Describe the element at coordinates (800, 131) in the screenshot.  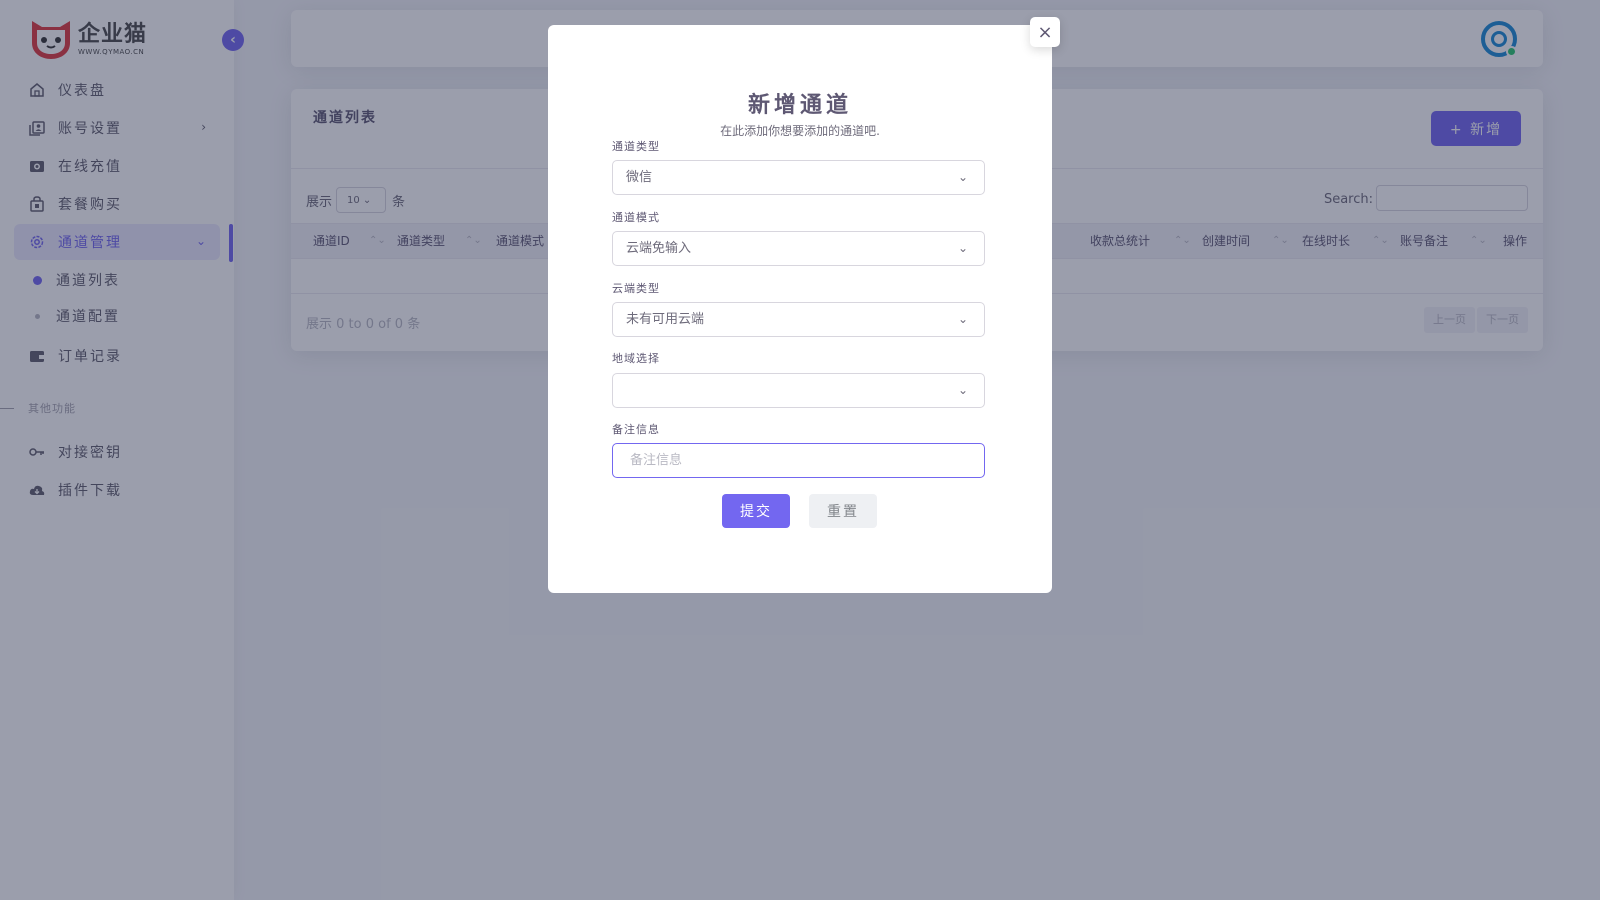
I see `modal-subtitle: 在此添加你想要添加的通道吧.` at that location.